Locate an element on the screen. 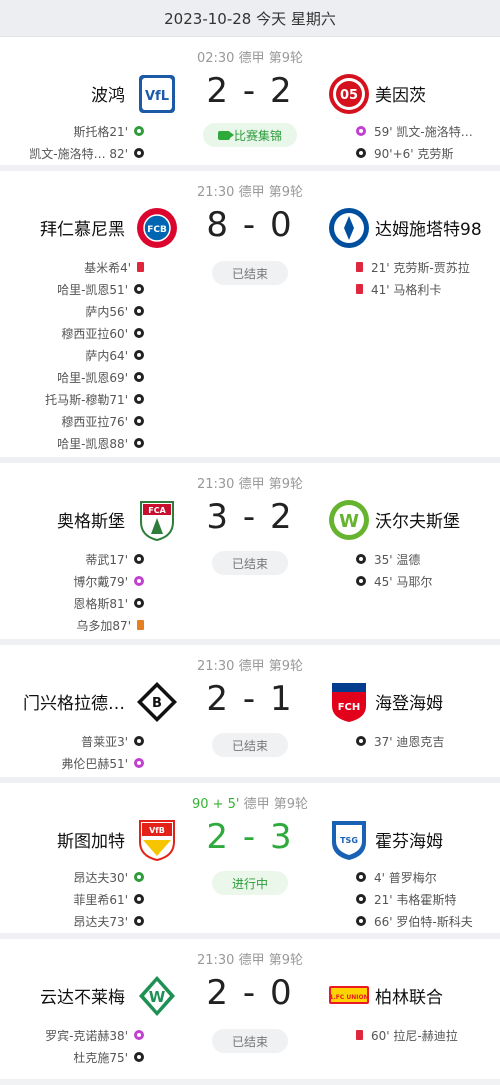 The height and width of the screenshot is (1085, 500). event-text: 弗伦巴赫51' is located at coordinates (94, 763).